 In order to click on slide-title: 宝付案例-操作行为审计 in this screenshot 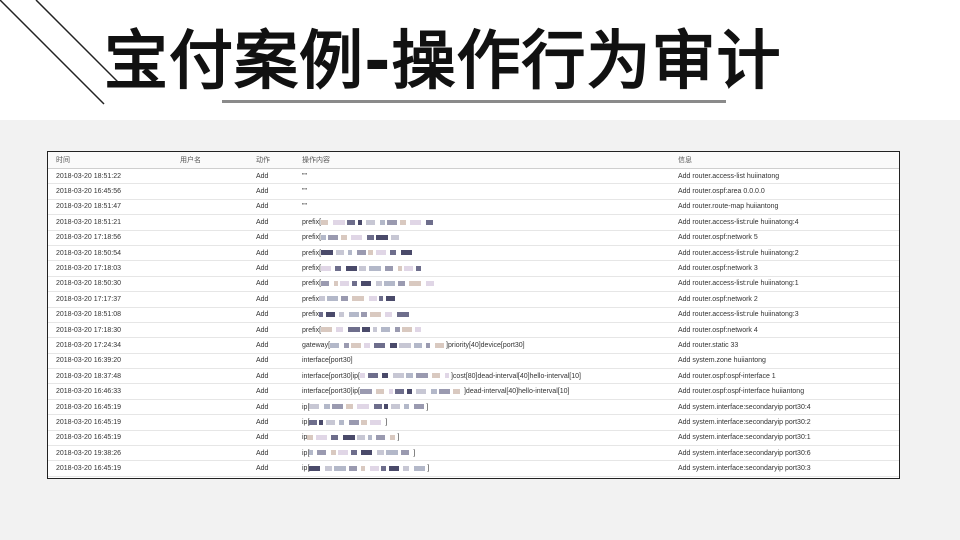, I will do `click(443, 62)`.